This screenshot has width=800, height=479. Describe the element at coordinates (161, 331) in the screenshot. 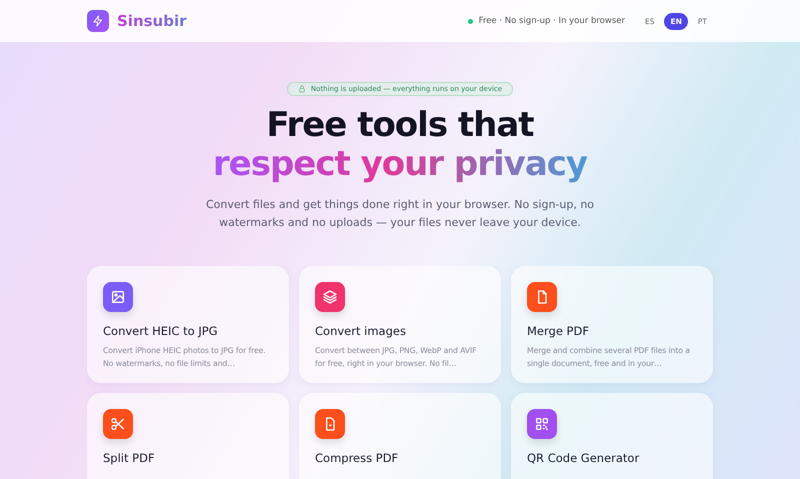

I see `tool-title: Convert HEIC to JPG` at that location.